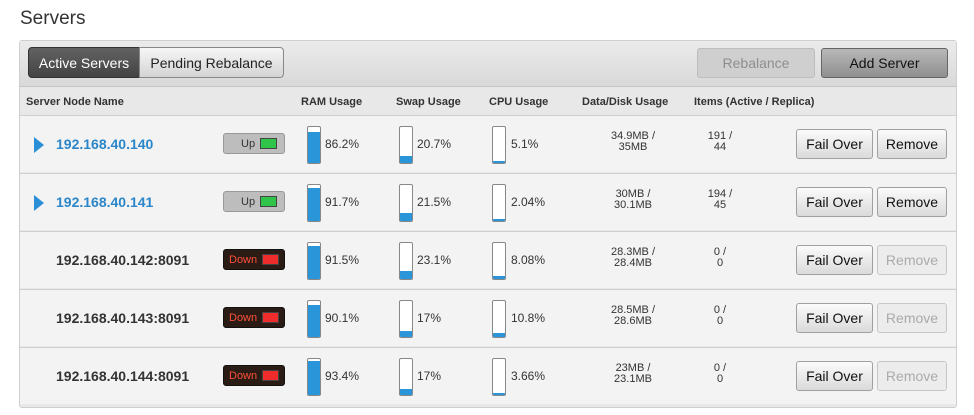  I want to click on server-node-name: 192.168.40.143:8091, so click(123, 318).